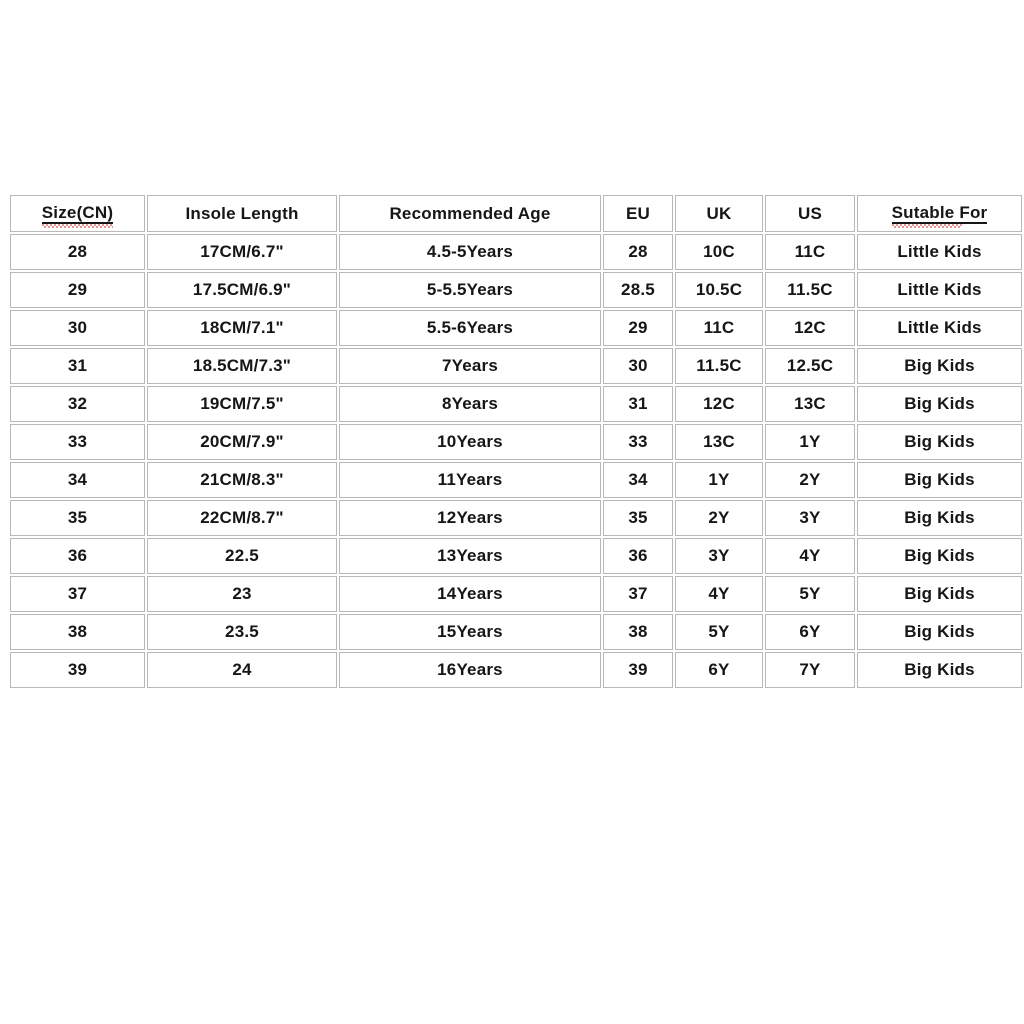 The image size is (1024, 1024). I want to click on table-row: 28 17CM/6.7" 4.5-5Years 28 10C 11C Little Kids, so click(516, 252).